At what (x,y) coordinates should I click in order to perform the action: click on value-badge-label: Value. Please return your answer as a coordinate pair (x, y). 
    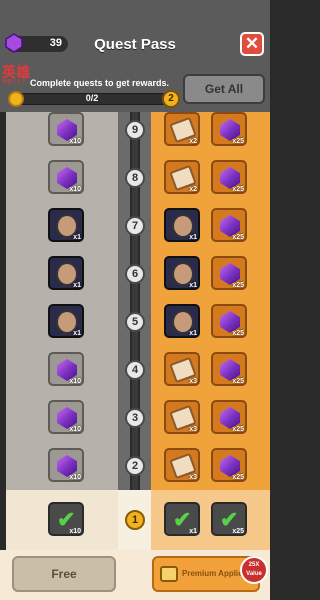
    Looking at the image, I should click on (254, 574).